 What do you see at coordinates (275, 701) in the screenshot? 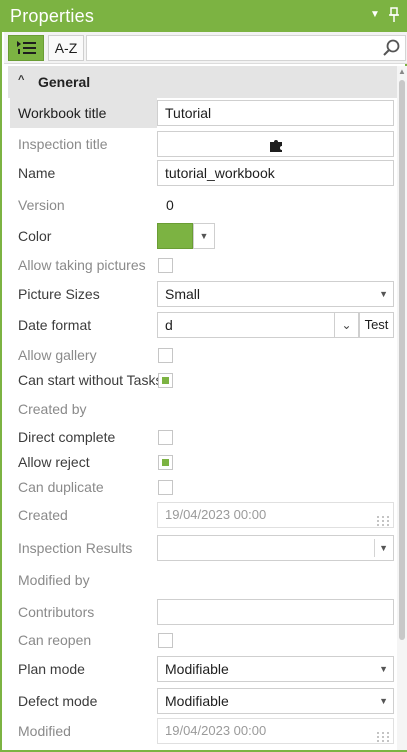
I see `defect-mode-select: Modifiable ▼` at bounding box center [275, 701].